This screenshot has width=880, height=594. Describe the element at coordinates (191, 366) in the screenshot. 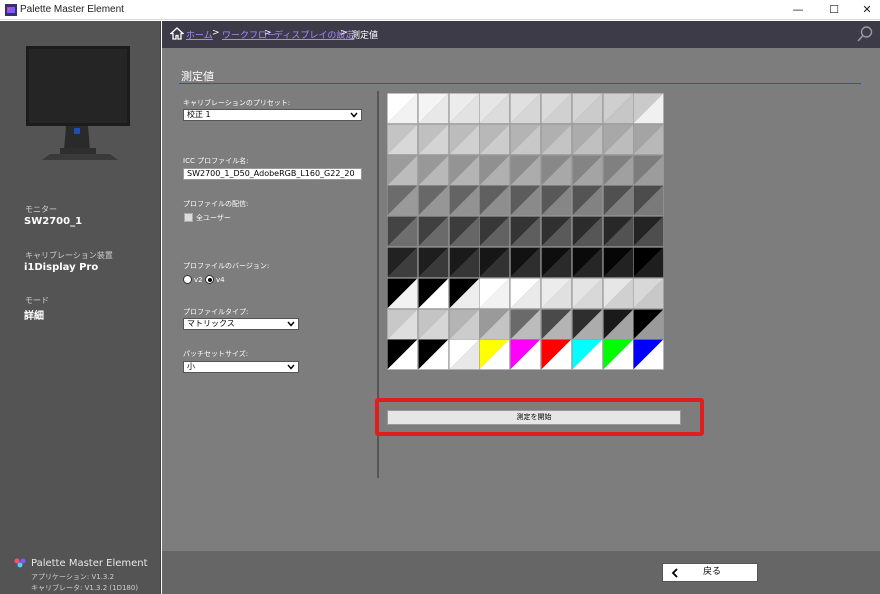

I see `patch-size-value: 小` at that location.